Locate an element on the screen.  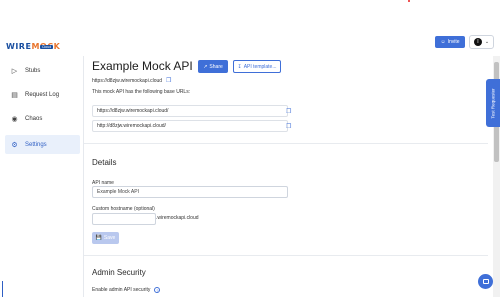
avatar-initial: I is located at coordinates (478, 42).